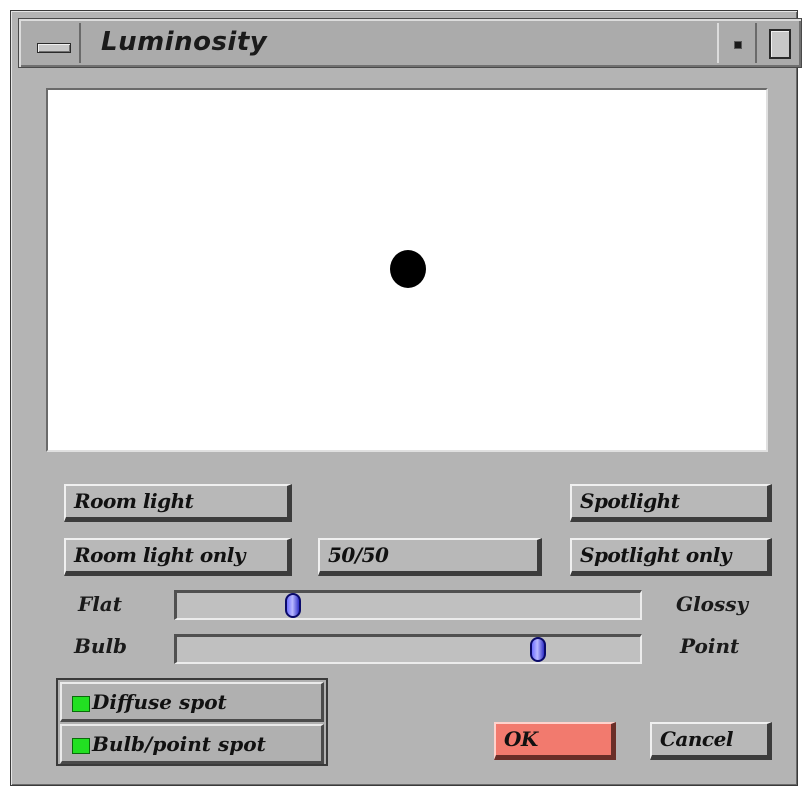 This screenshot has width=808, height=793. What do you see at coordinates (159, 702) in the screenshot?
I see `diffuse-spot-label: Diffuse spot` at bounding box center [159, 702].